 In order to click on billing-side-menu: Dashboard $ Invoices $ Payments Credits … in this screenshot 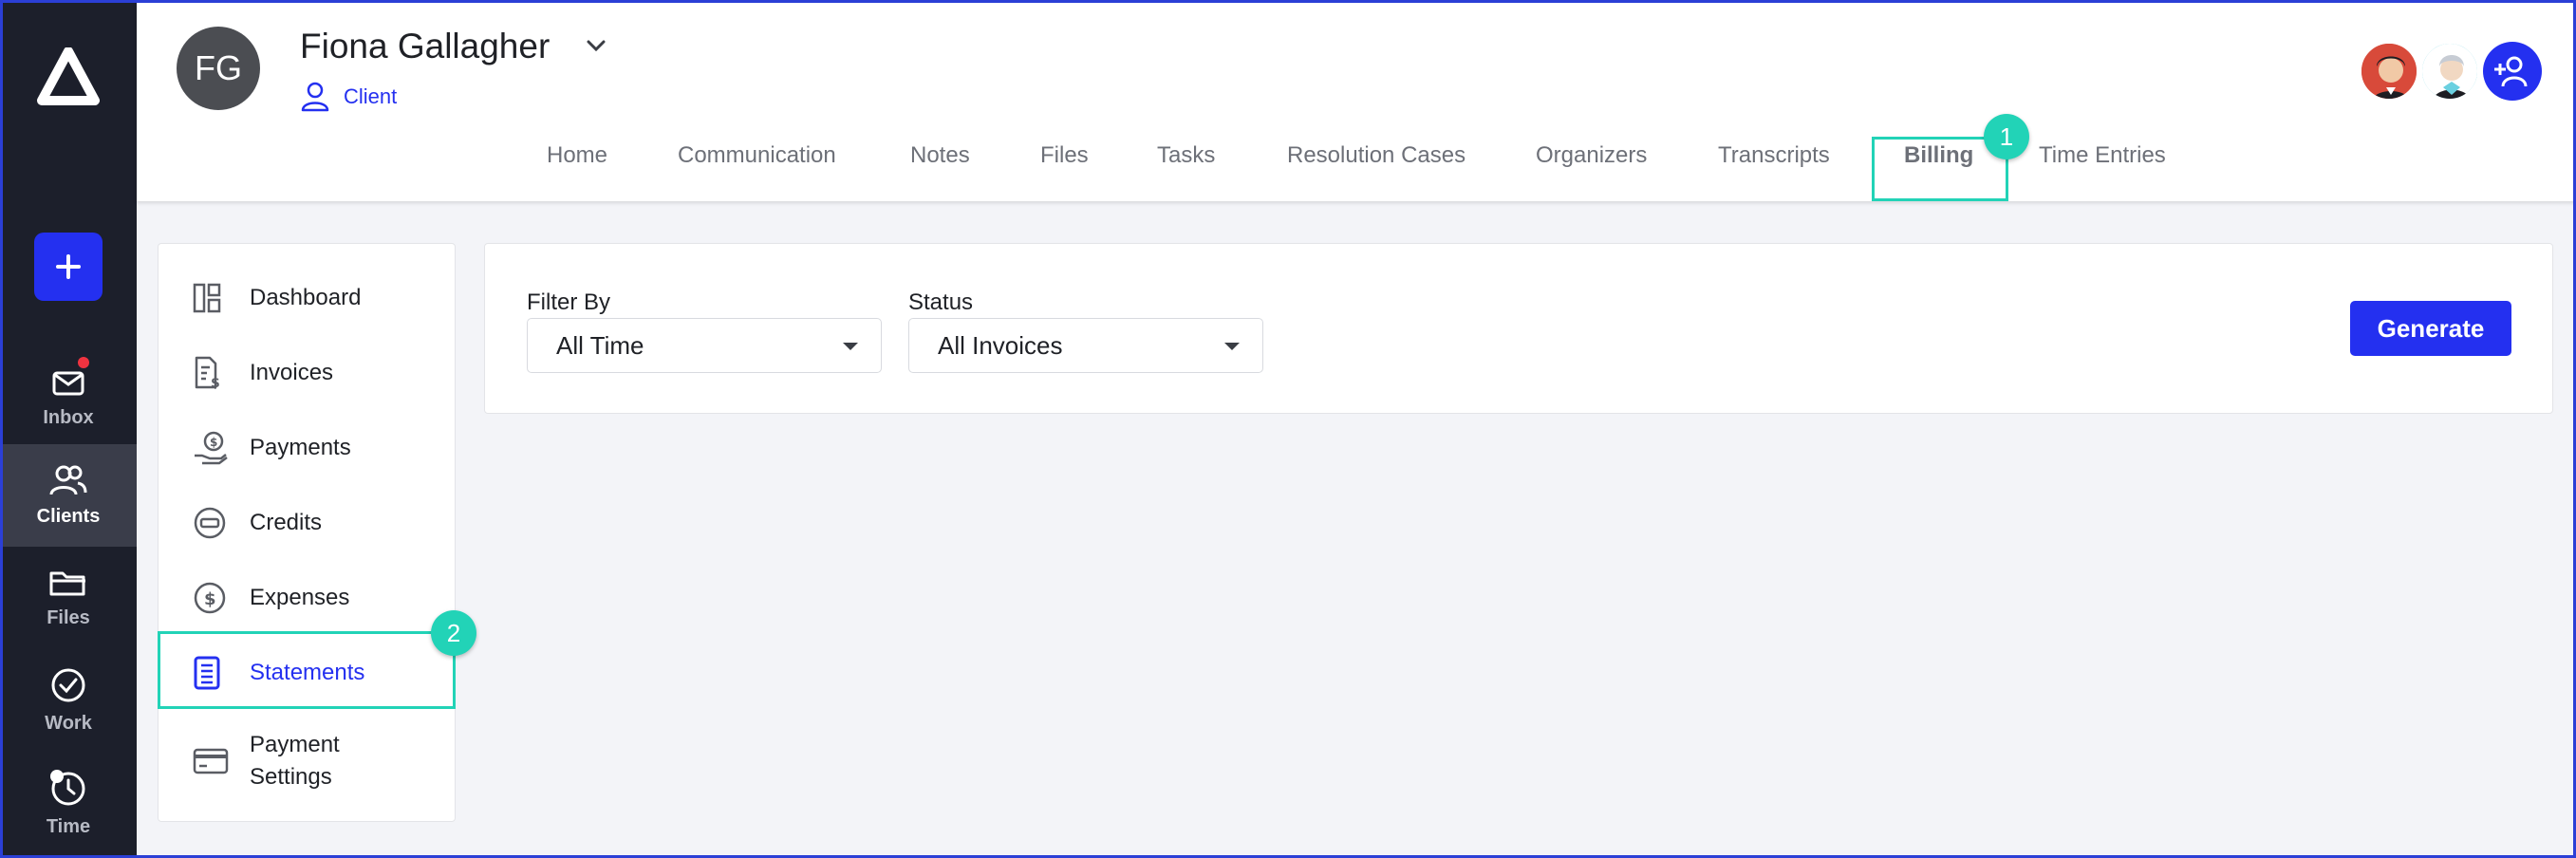, I will do `click(307, 532)`.